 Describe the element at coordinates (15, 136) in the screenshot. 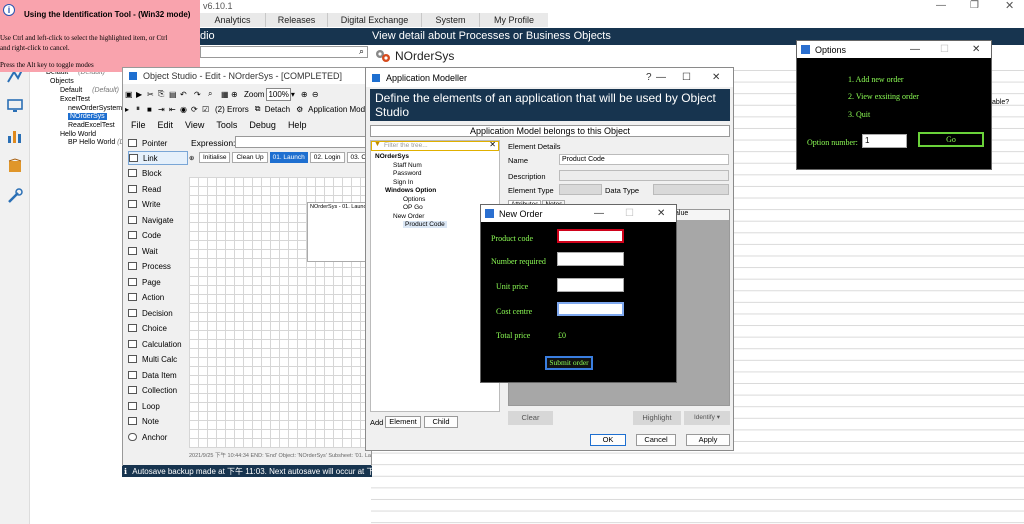

I see `analytics-nav-icon` at that location.